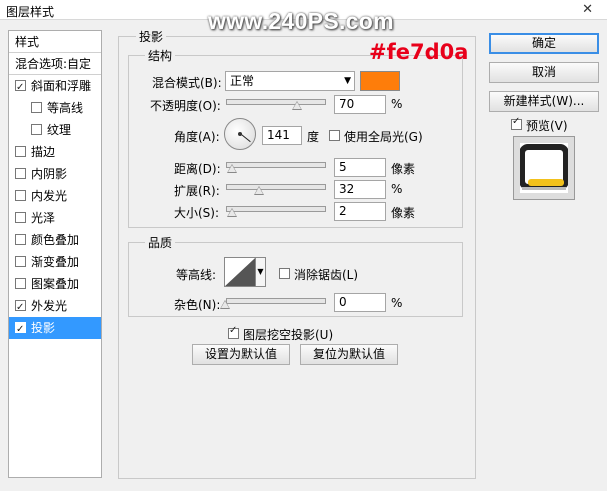 The image size is (607, 491). I want to click on style-item-label: 等高线, so click(65, 108).